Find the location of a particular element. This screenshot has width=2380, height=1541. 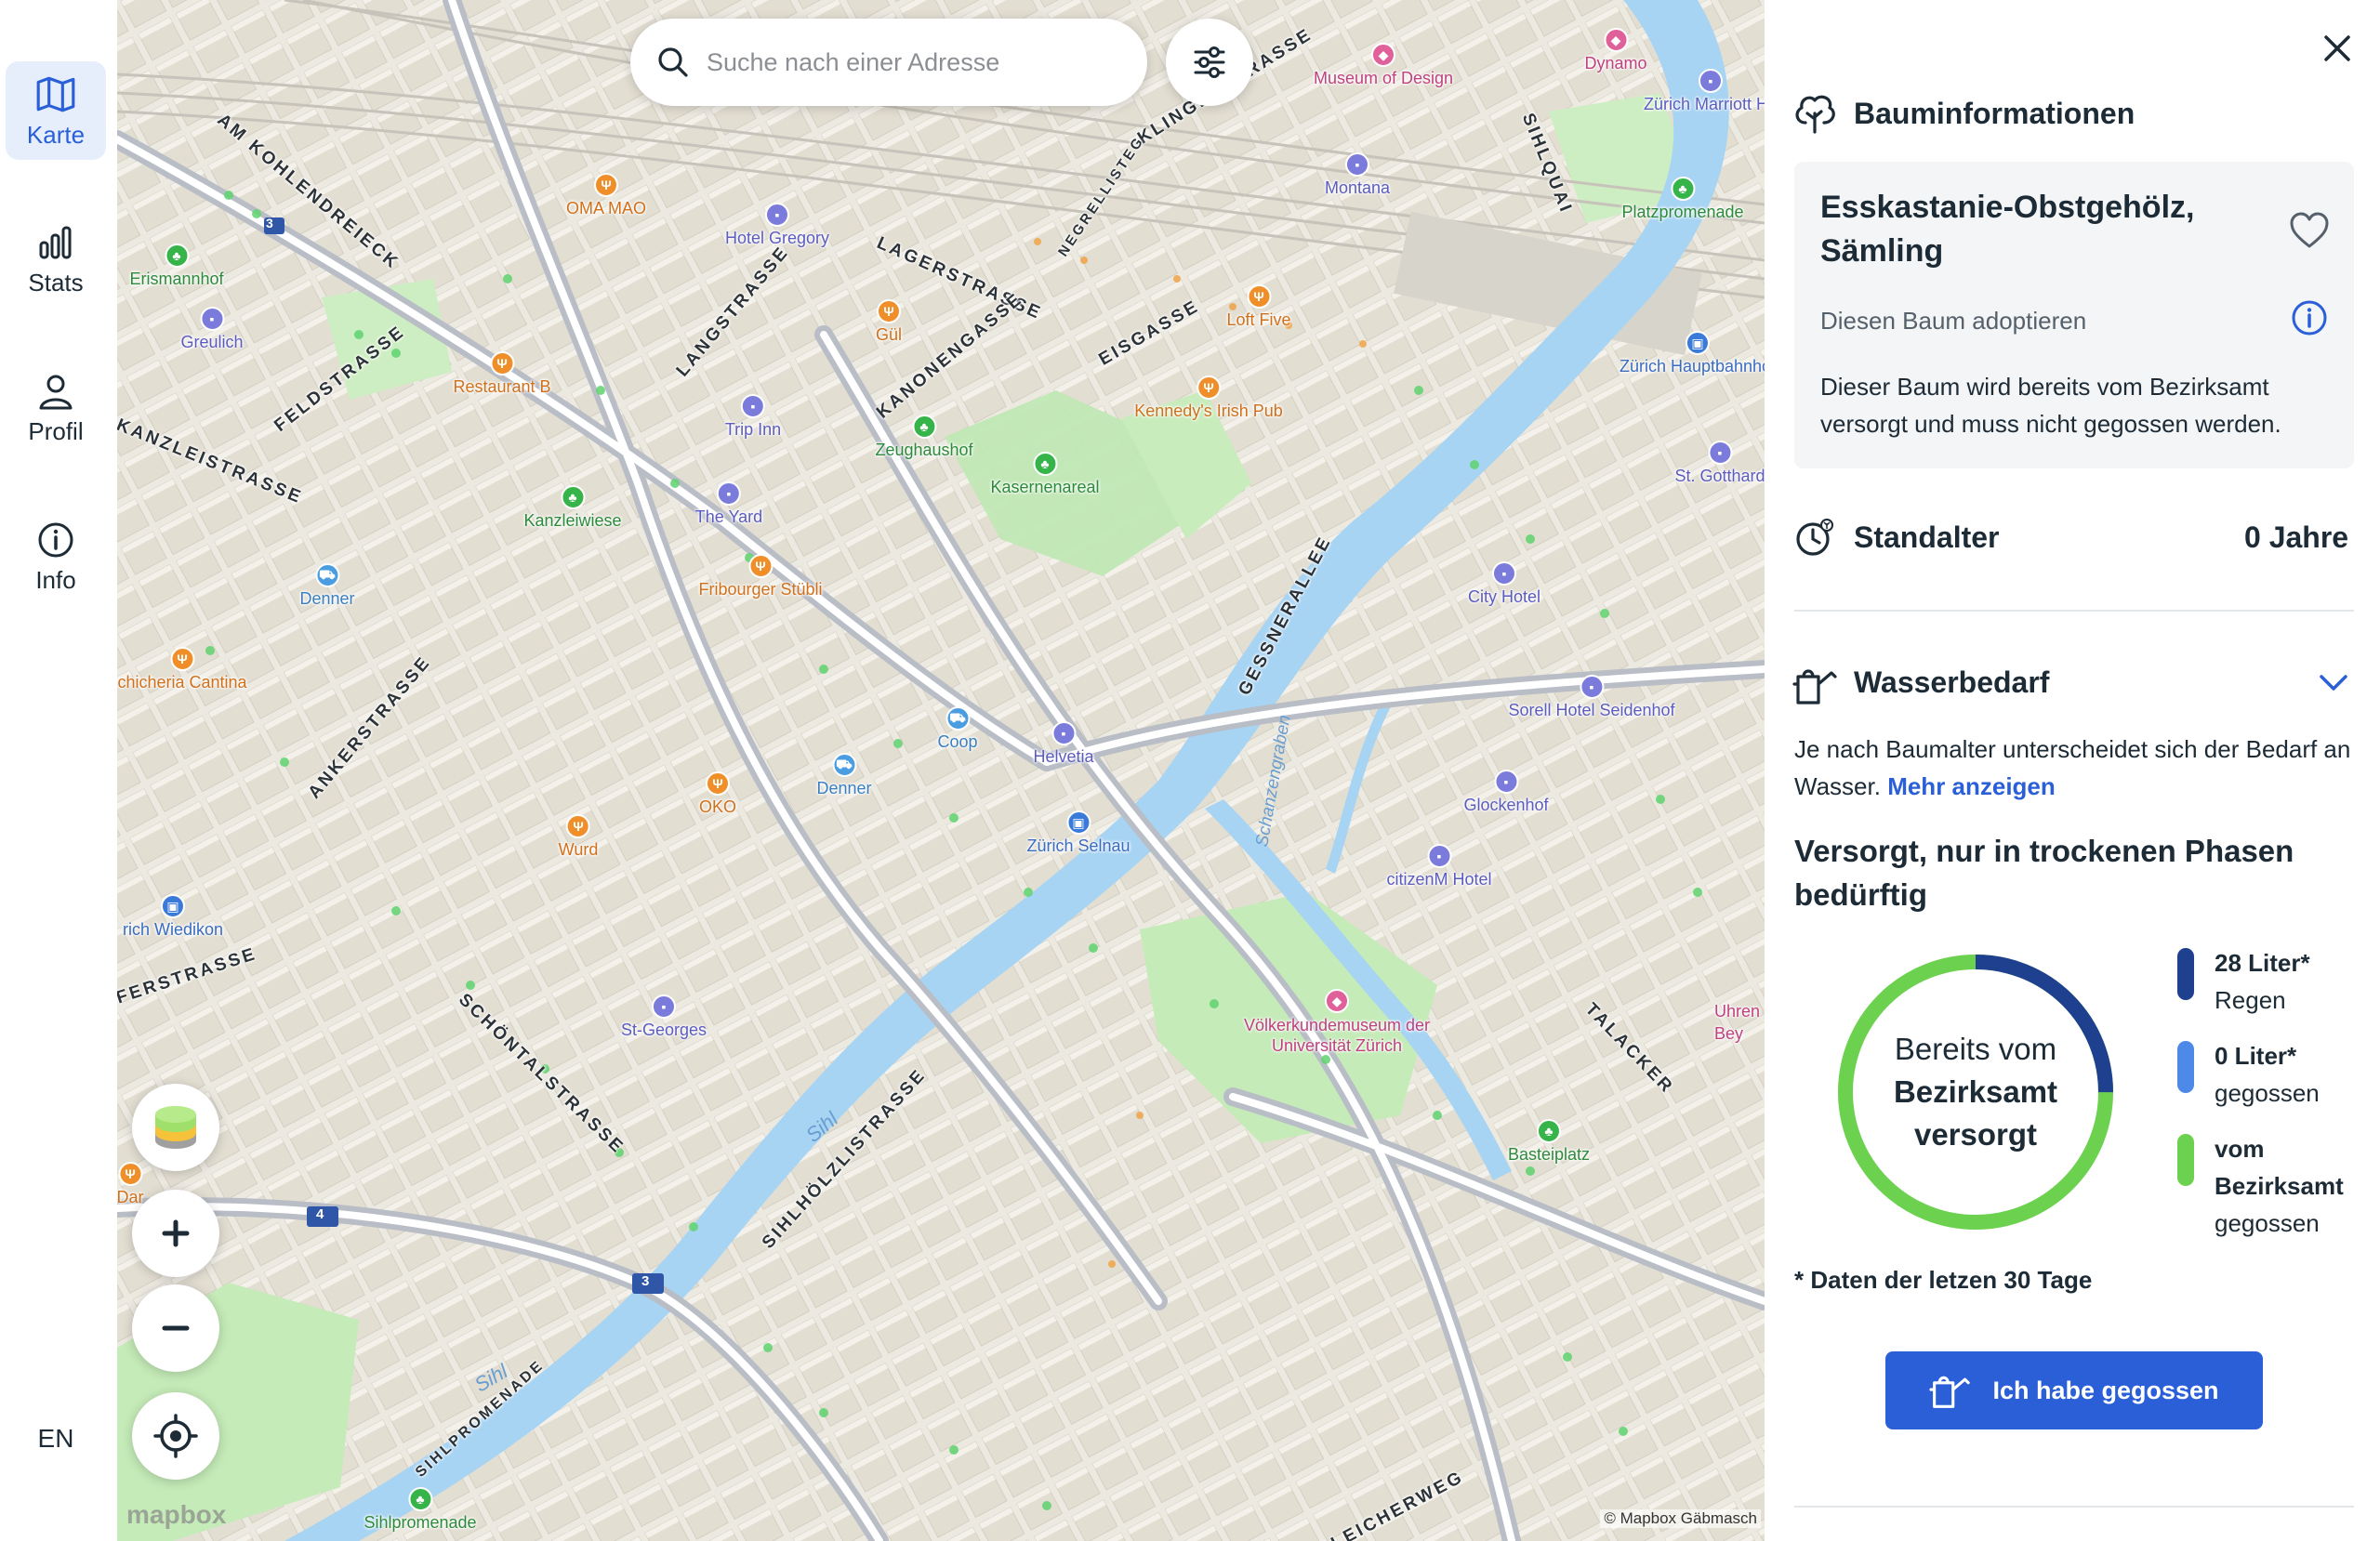

poi-marker: ▣ rich Wiedikon is located at coordinates (173, 917).